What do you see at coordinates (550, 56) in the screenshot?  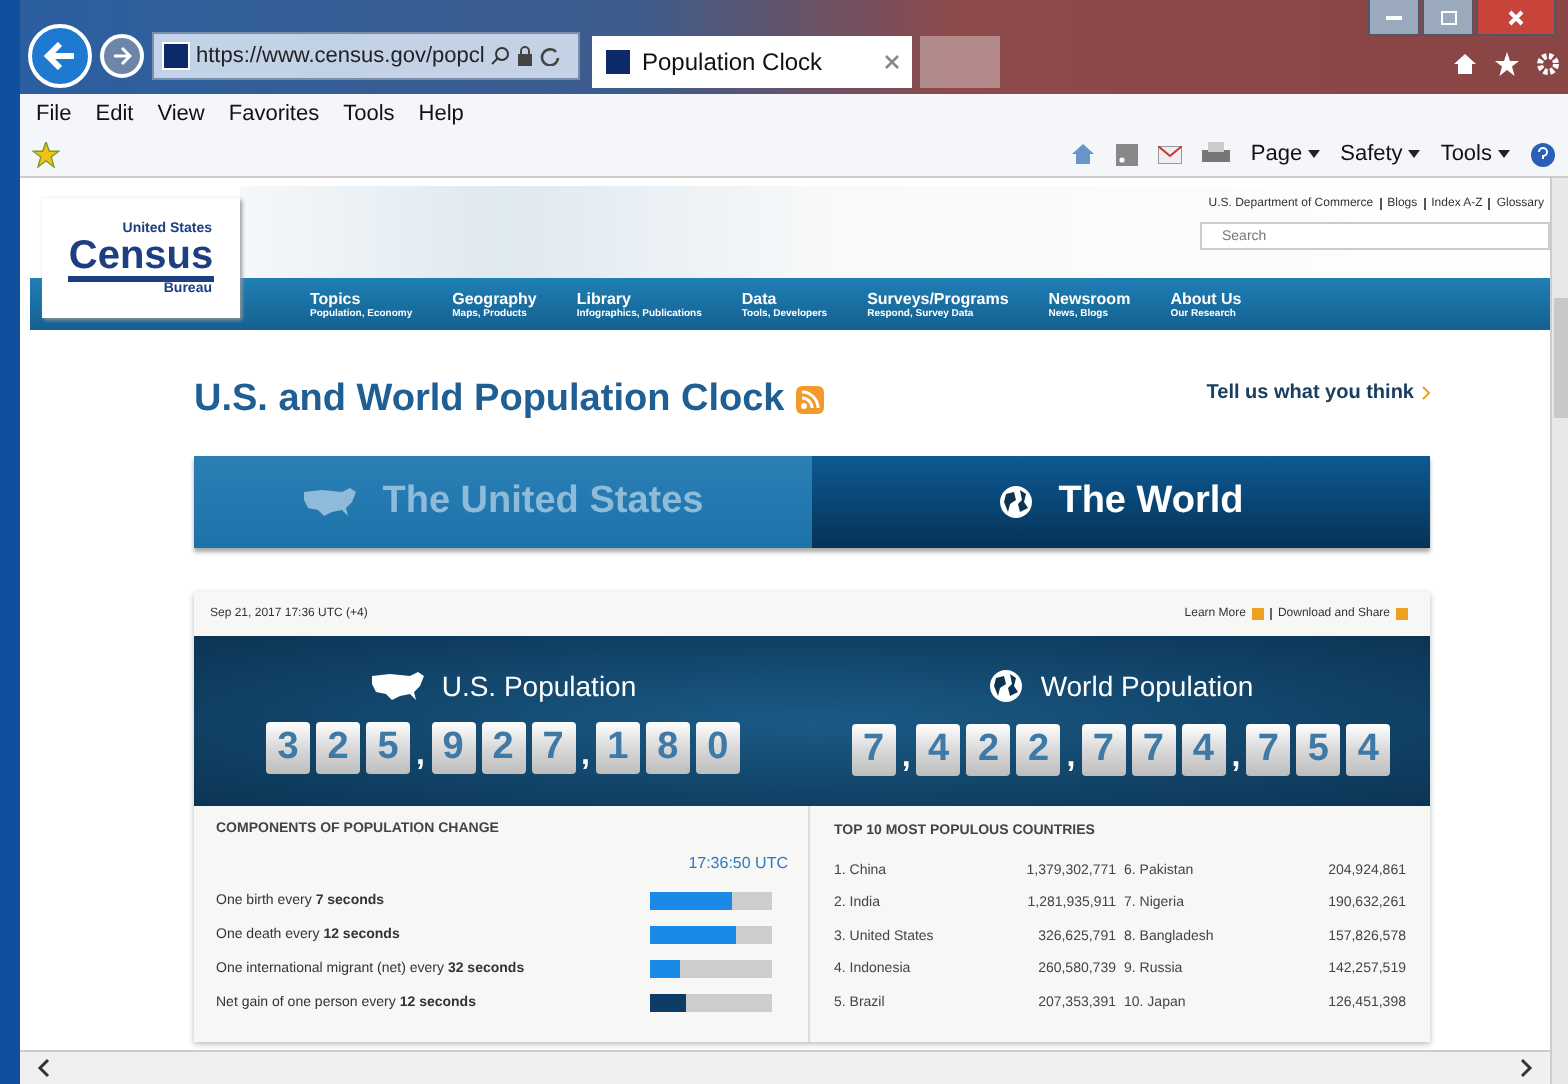 I see `refresh-icon` at bounding box center [550, 56].